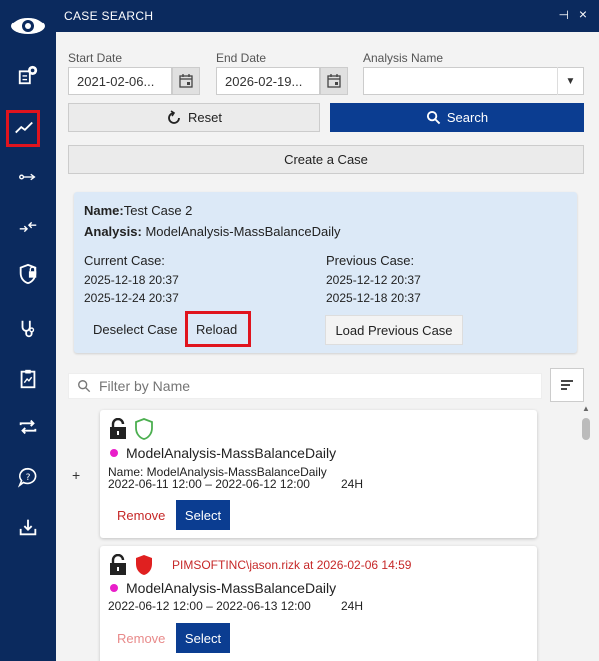 This screenshot has width=599, height=661. I want to click on eye-logo-icon, so click(28, 25).